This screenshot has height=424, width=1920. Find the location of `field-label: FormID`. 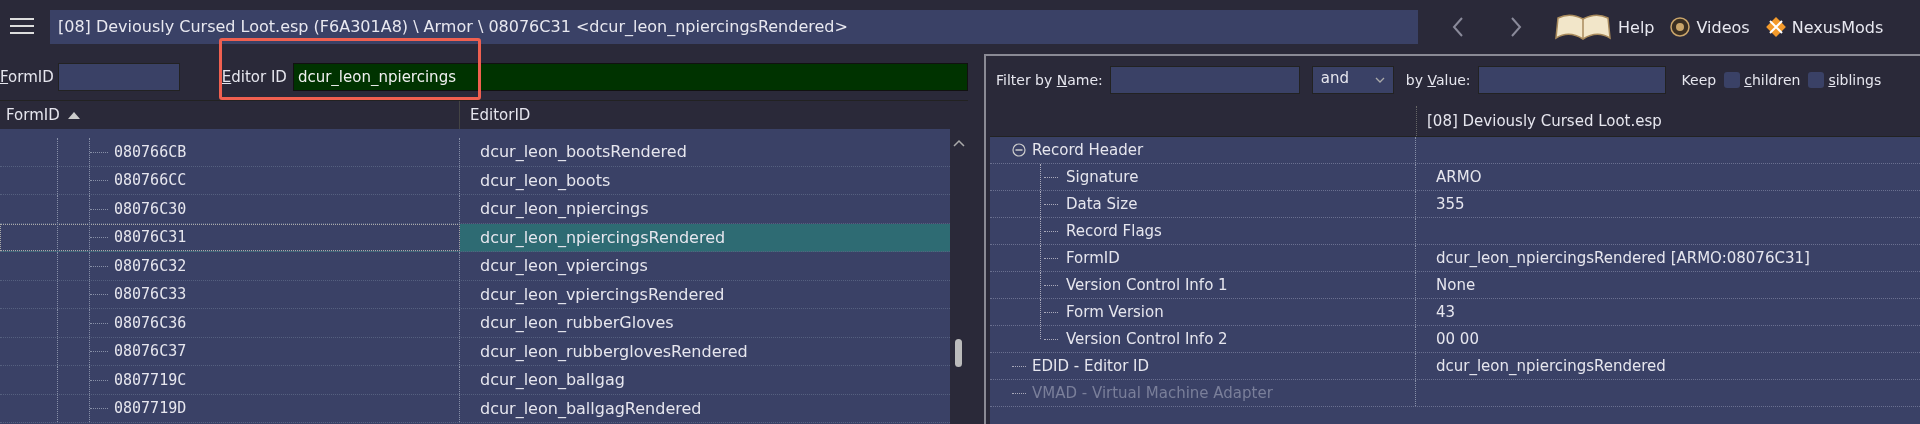

field-label: FormID is located at coordinates (27, 77).